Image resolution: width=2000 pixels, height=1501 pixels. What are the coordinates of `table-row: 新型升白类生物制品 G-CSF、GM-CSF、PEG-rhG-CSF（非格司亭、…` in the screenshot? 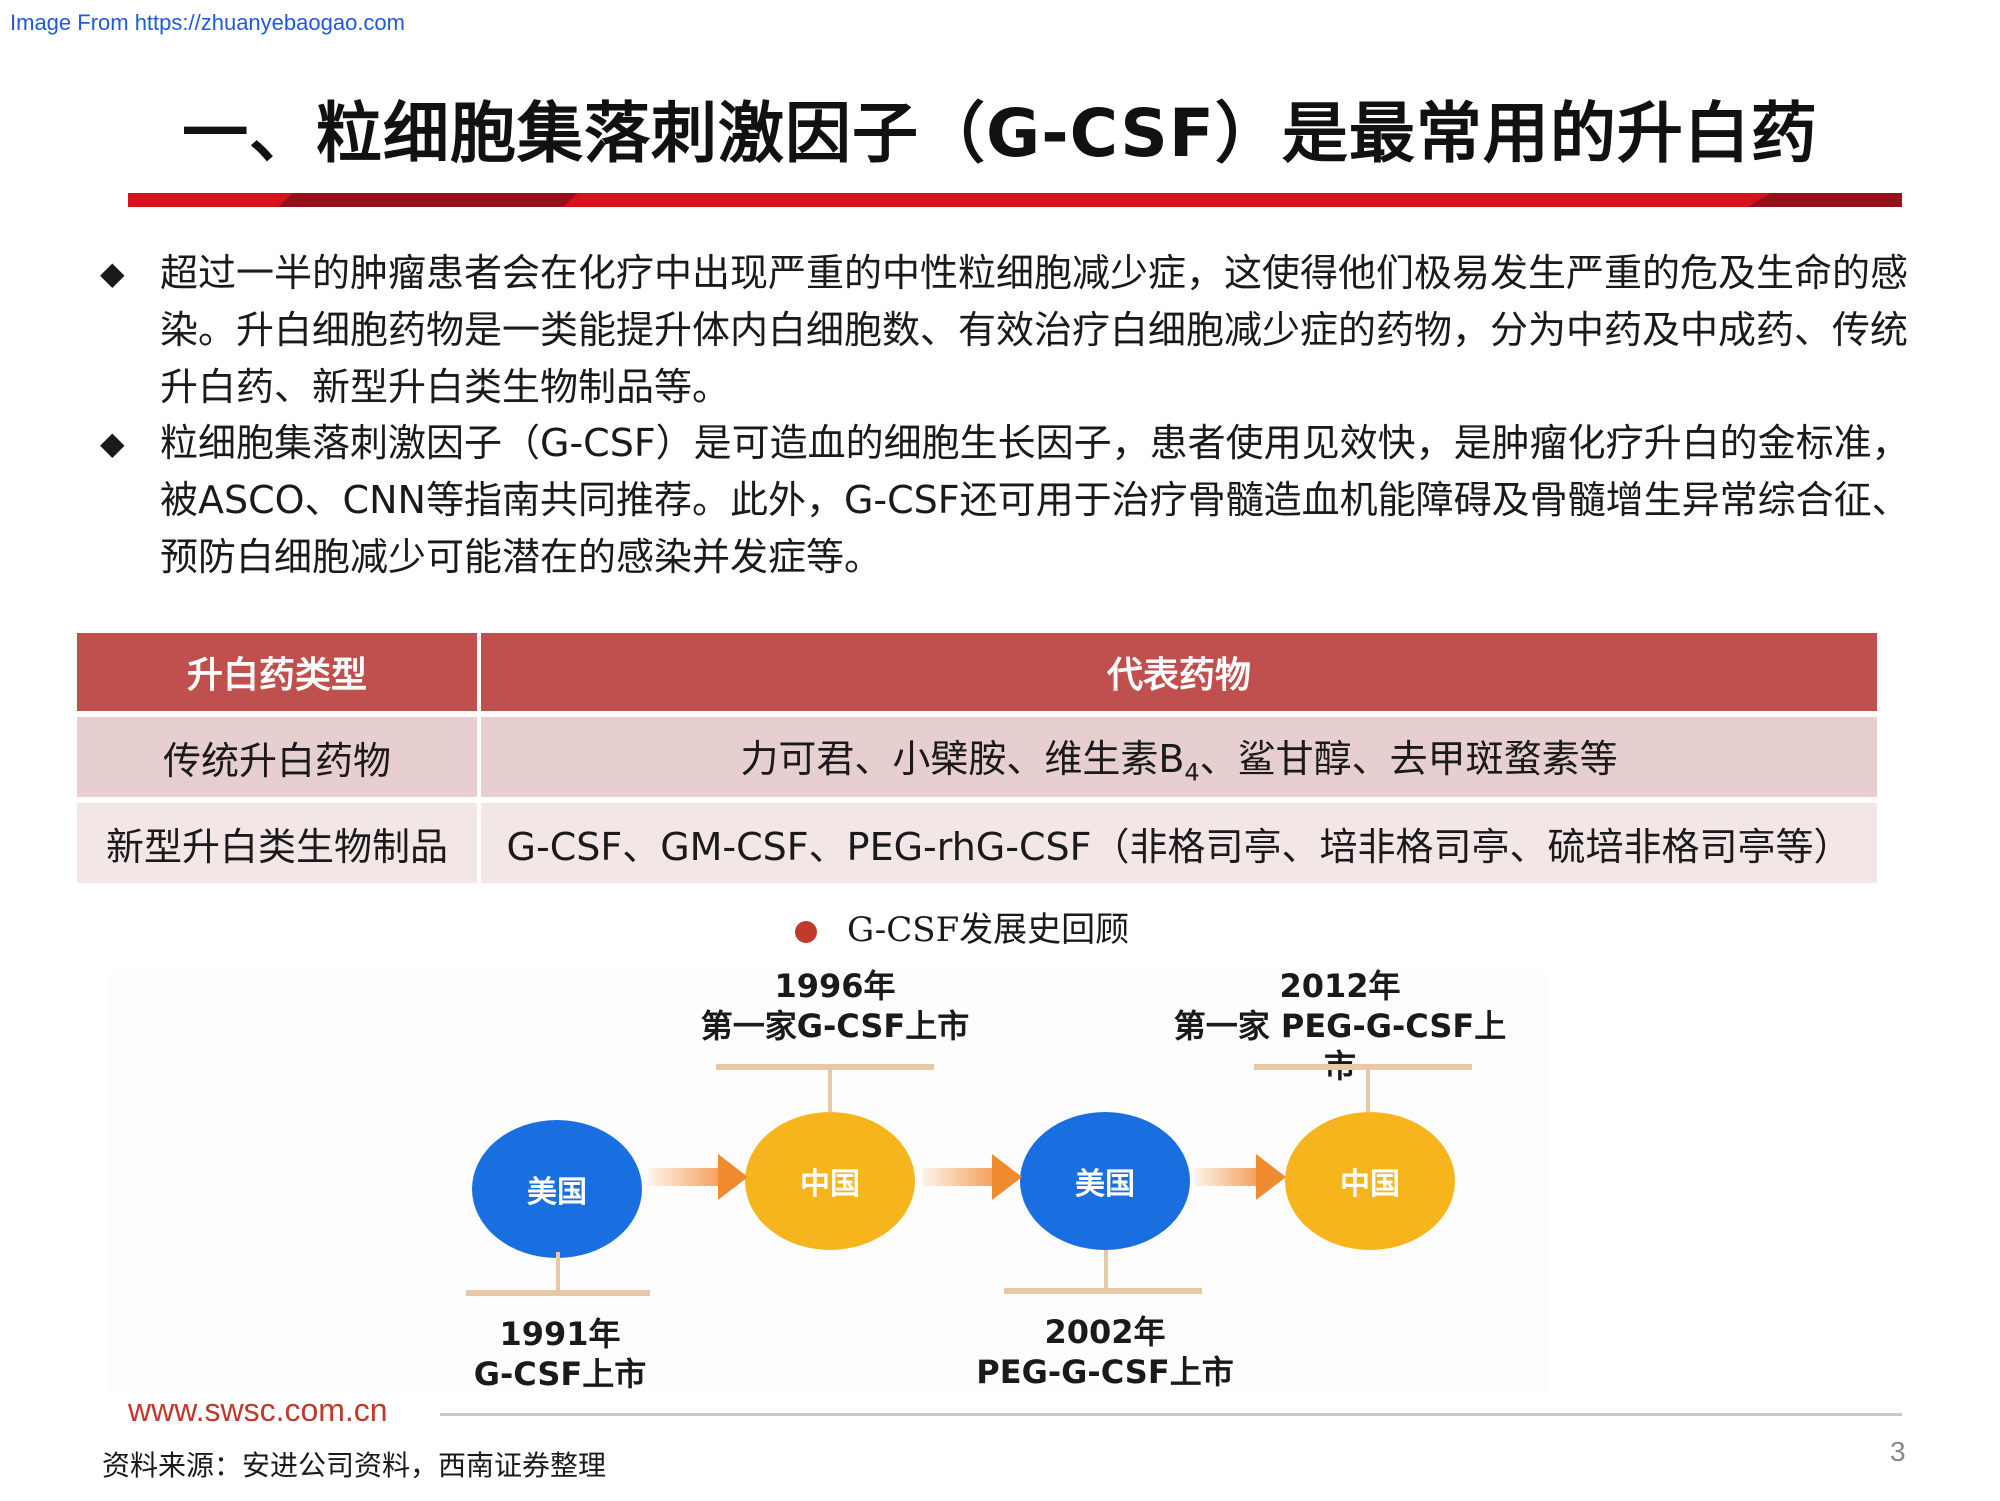 It's located at (977, 840).